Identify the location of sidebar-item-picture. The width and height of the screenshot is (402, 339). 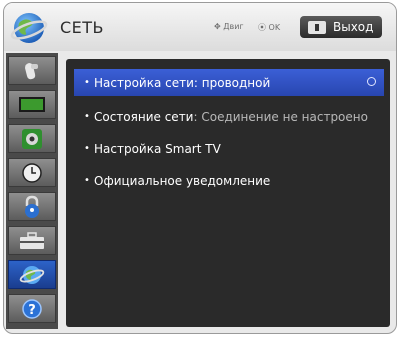
(32, 70).